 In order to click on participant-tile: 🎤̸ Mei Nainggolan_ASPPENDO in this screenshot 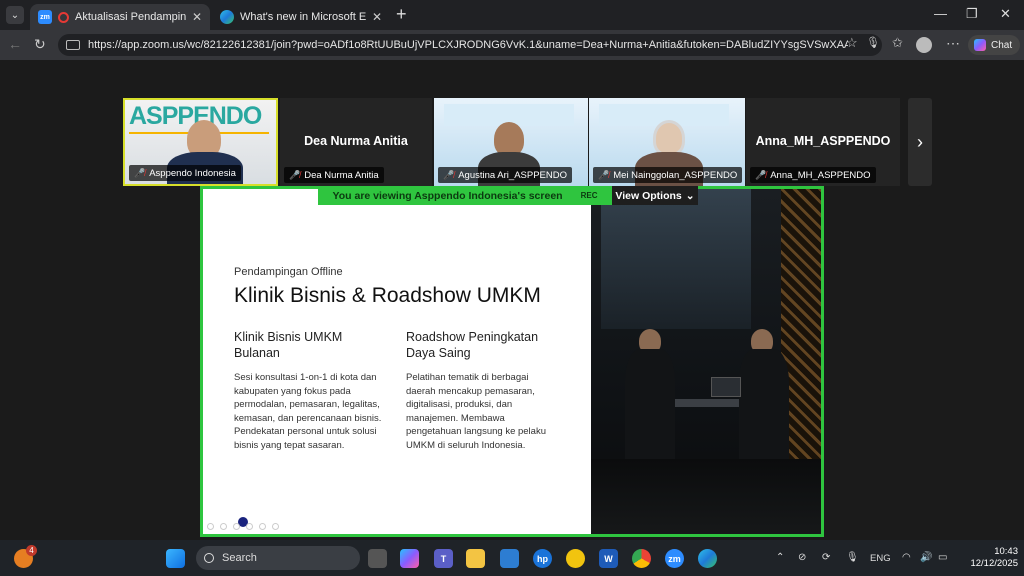, I will do `click(667, 142)`.